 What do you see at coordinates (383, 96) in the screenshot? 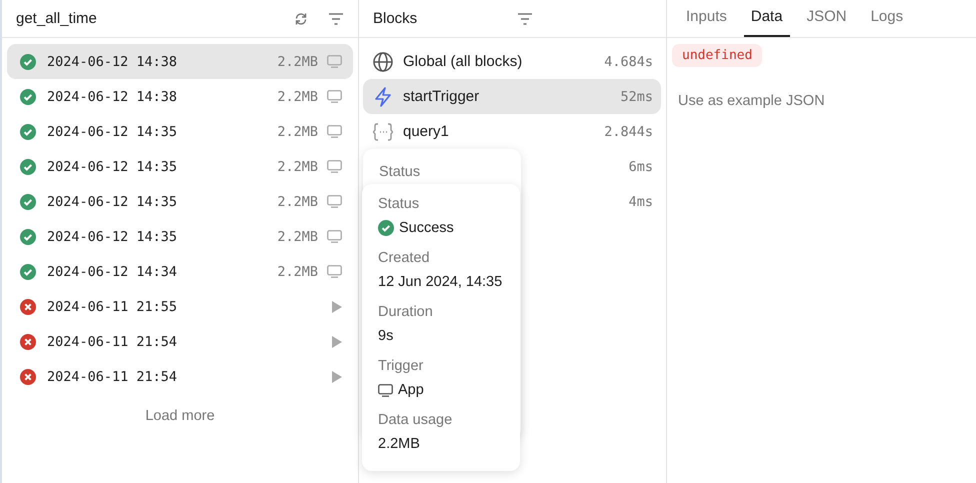
I see `lightning-icon` at bounding box center [383, 96].